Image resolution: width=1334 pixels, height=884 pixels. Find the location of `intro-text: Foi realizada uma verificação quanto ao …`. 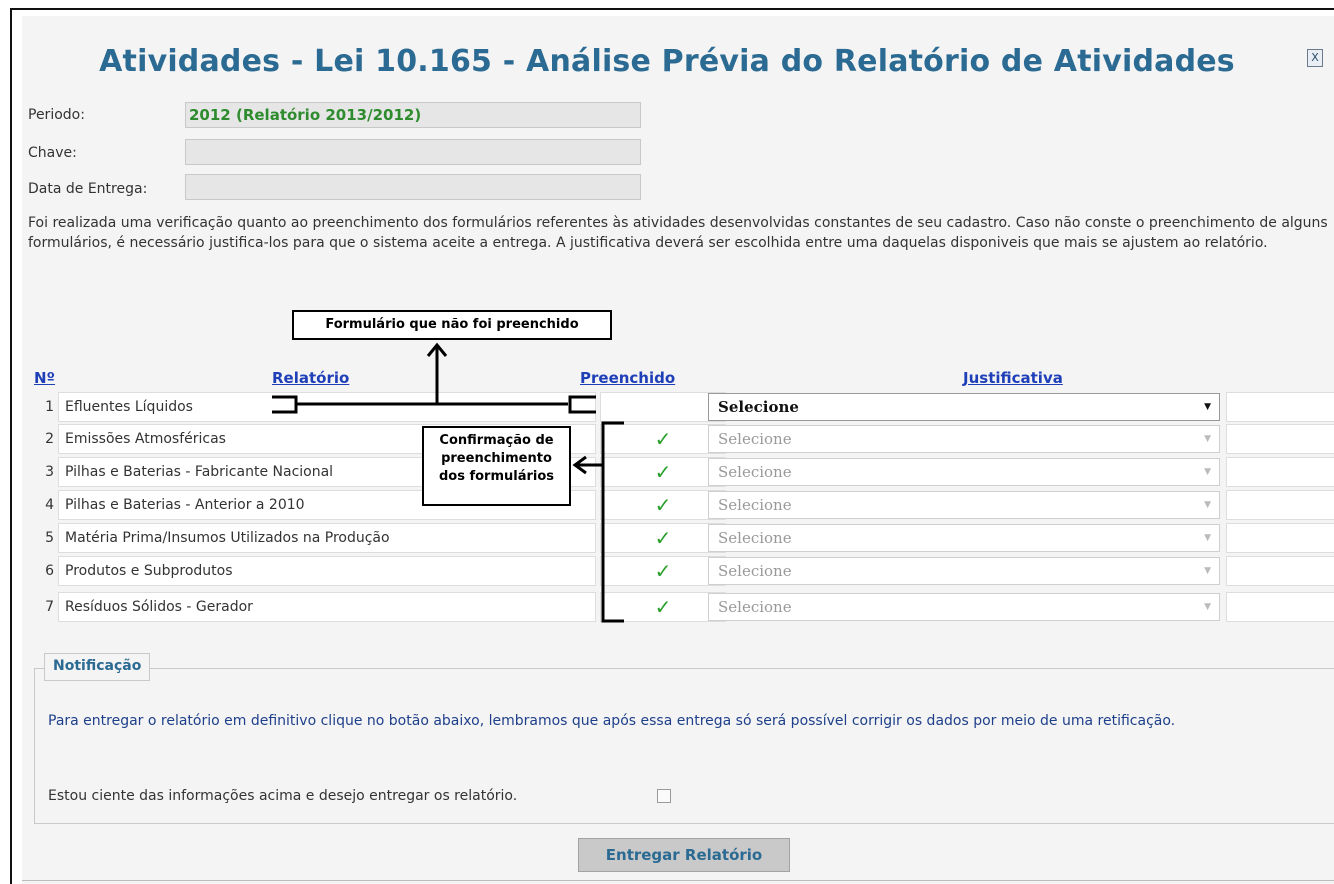

intro-text: Foi realizada uma verificação quanto ao … is located at coordinates (678, 233).